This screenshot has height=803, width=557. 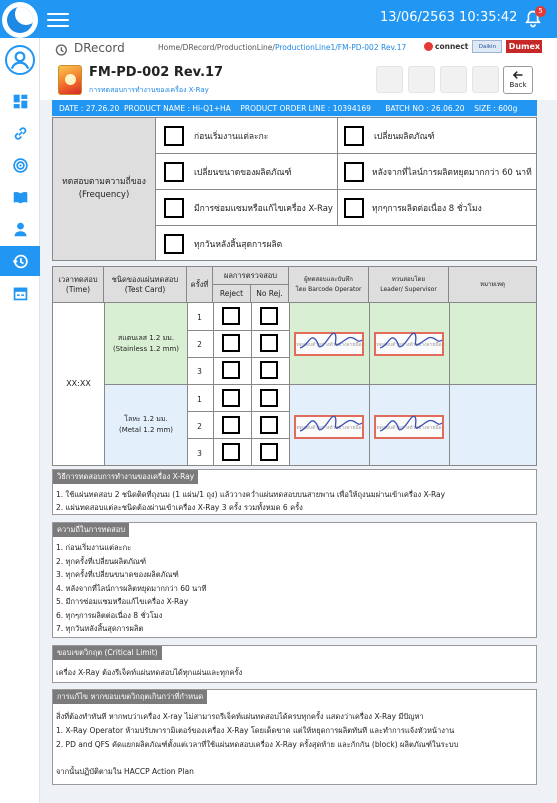 What do you see at coordinates (389, 79) in the screenshot?
I see `print-button` at bounding box center [389, 79].